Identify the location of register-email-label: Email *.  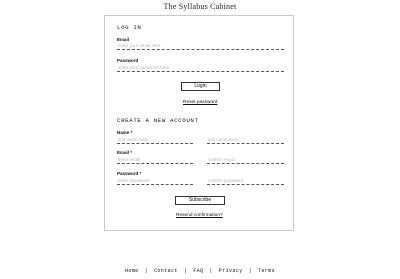
(125, 152).